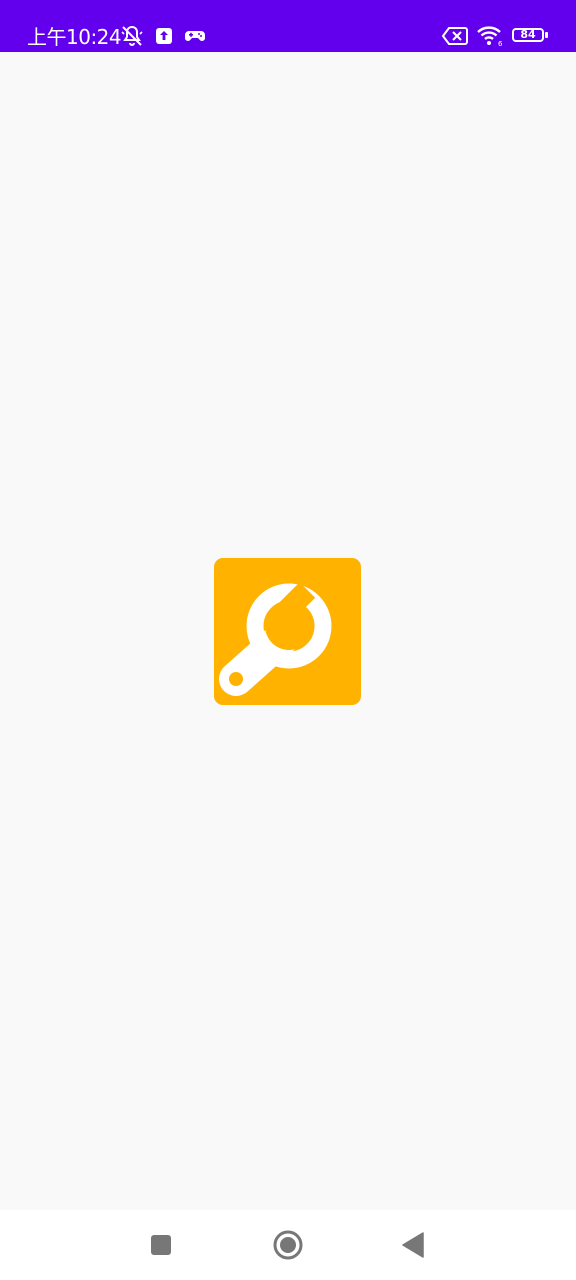 Image resolution: width=576 pixels, height=1280 pixels. I want to click on wrench-icon, so click(287, 631).